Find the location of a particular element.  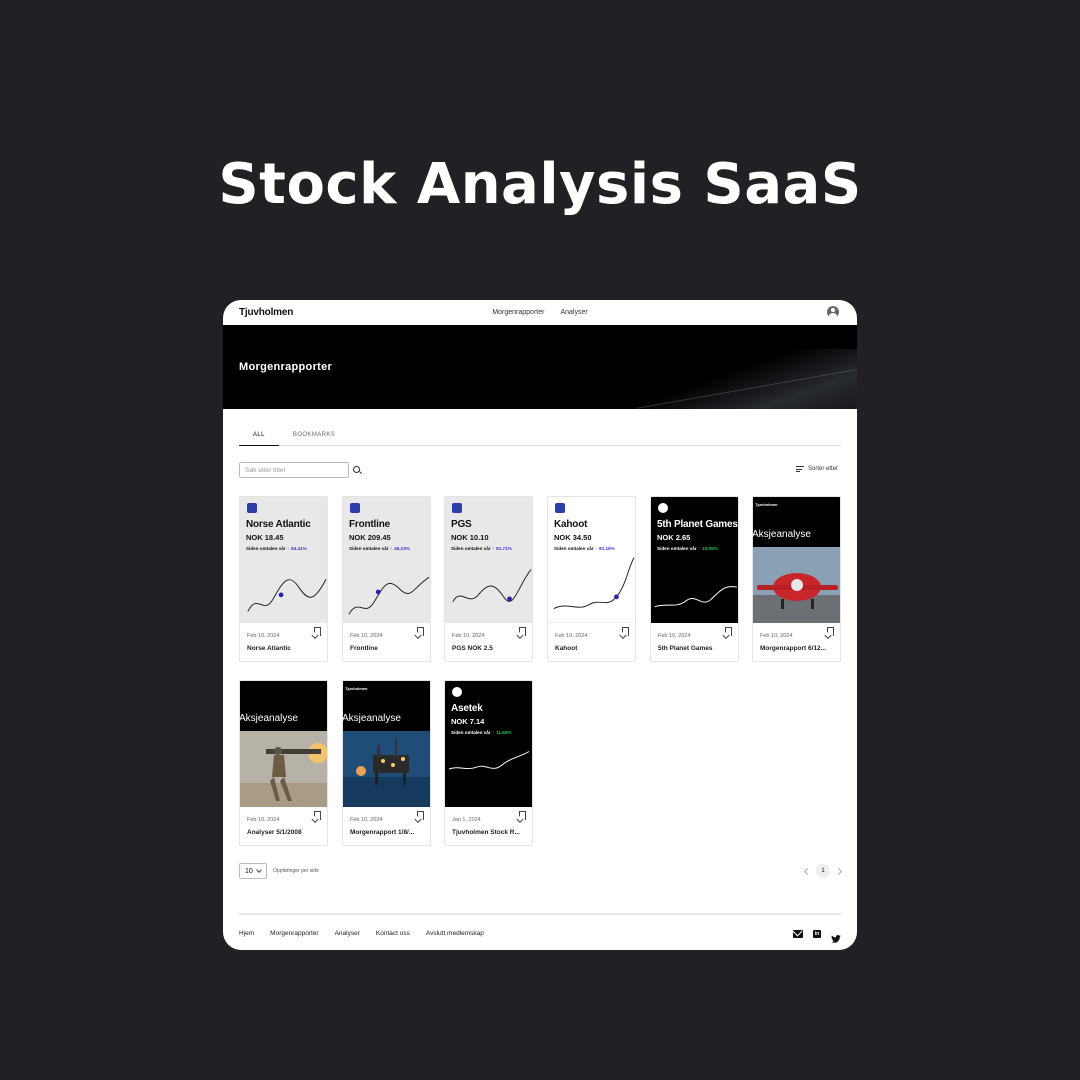

hero-banner: Morgenrapporter is located at coordinates (540, 367).